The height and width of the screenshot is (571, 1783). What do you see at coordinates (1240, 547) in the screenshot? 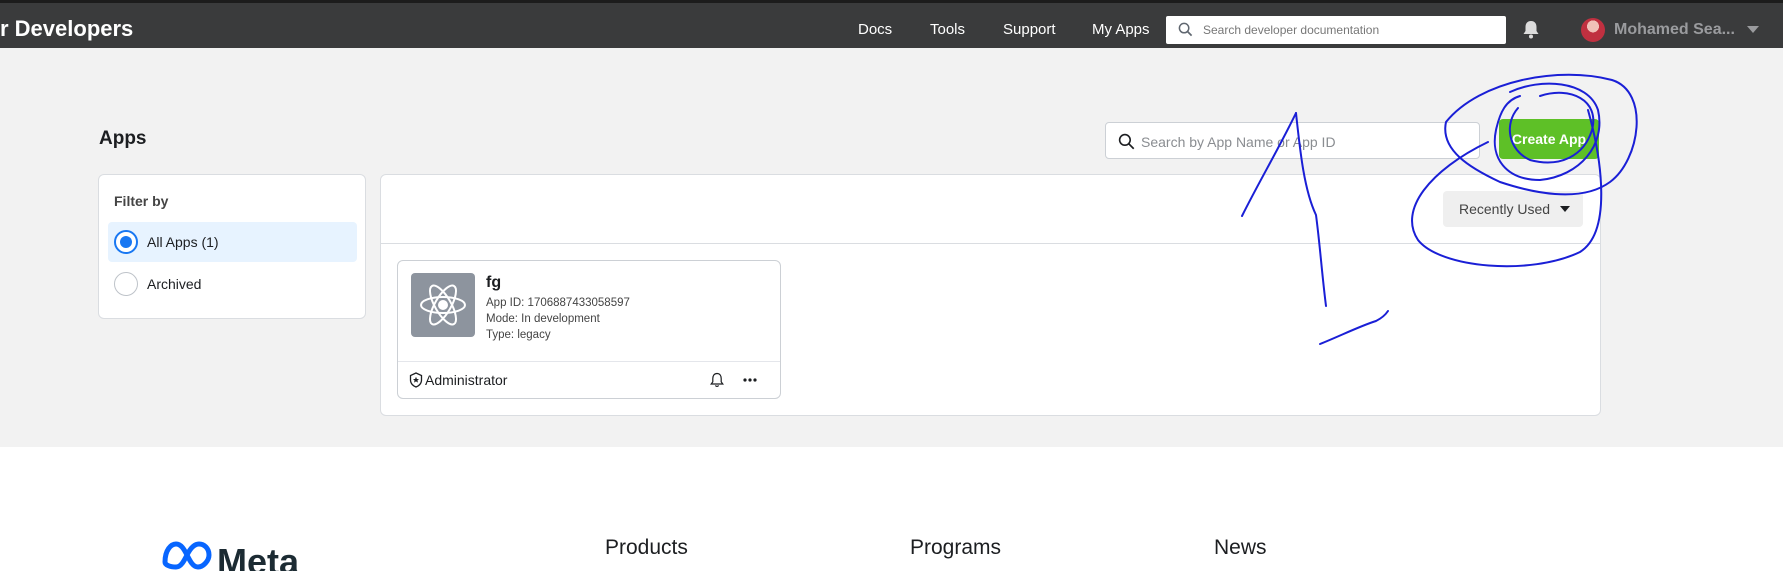
I see `footer-heading-news: News` at bounding box center [1240, 547].